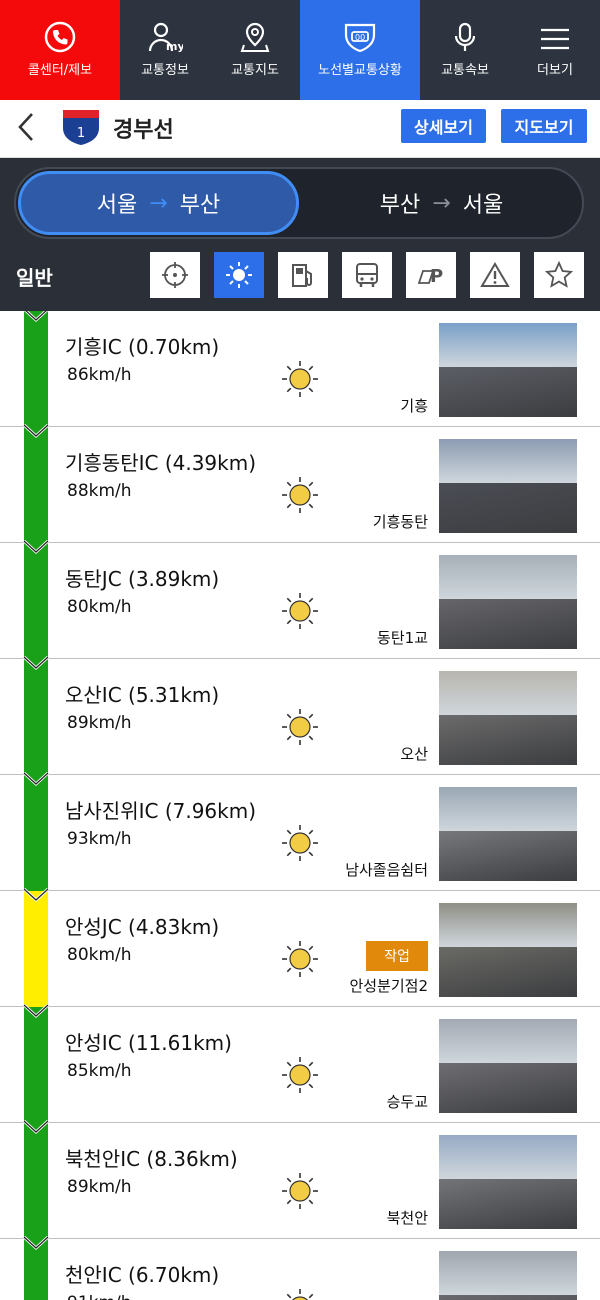 The image size is (600, 1300). What do you see at coordinates (27, 127) in the screenshot?
I see `back-arrow-icon` at bounding box center [27, 127].